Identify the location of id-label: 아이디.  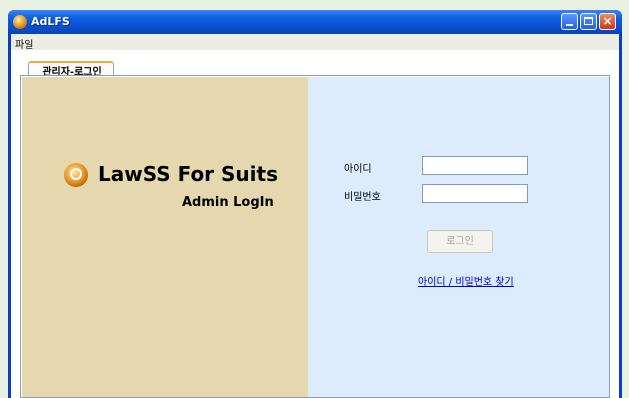
(358, 169).